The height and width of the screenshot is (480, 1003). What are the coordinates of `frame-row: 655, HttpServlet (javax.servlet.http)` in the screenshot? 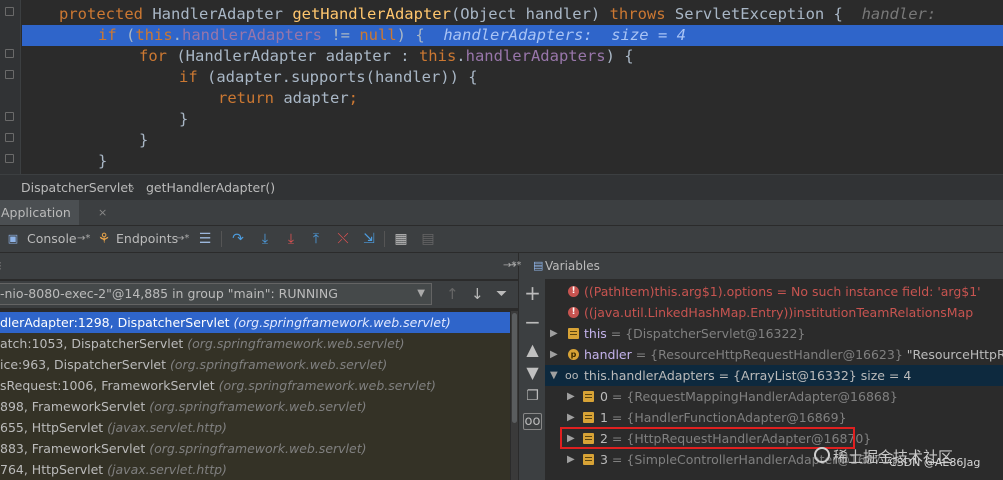 It's located at (255, 427).